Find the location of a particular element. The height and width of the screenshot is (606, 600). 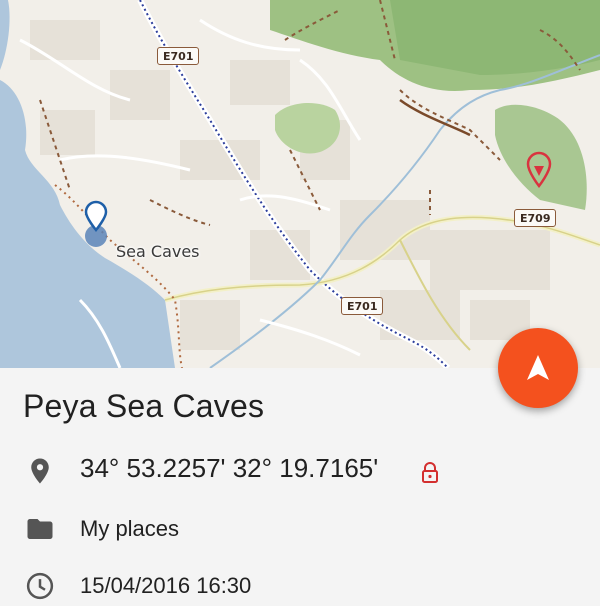

road-shield-e709: E709 is located at coordinates (535, 218).